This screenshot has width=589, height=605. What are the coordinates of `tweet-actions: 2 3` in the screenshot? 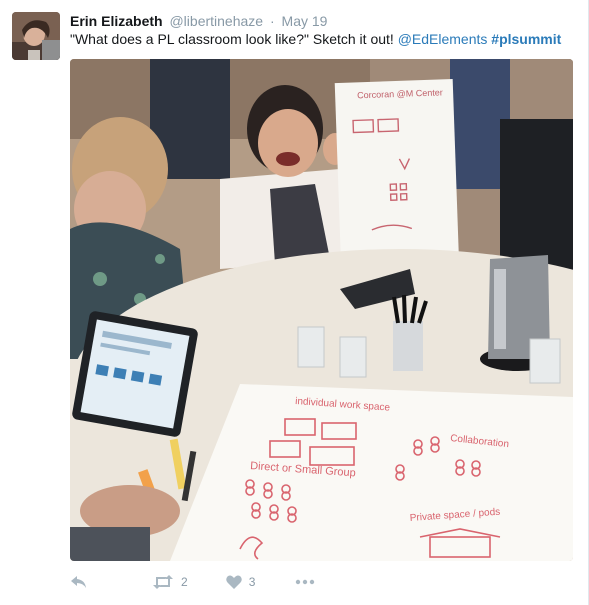 It's located at (192, 582).